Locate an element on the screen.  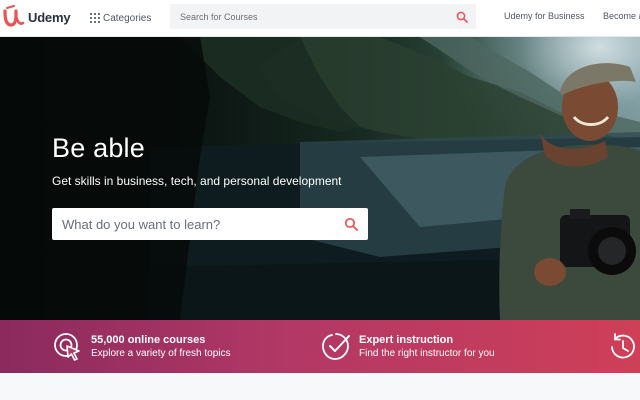
udemy-logo: Udemy is located at coordinates (36, 17).